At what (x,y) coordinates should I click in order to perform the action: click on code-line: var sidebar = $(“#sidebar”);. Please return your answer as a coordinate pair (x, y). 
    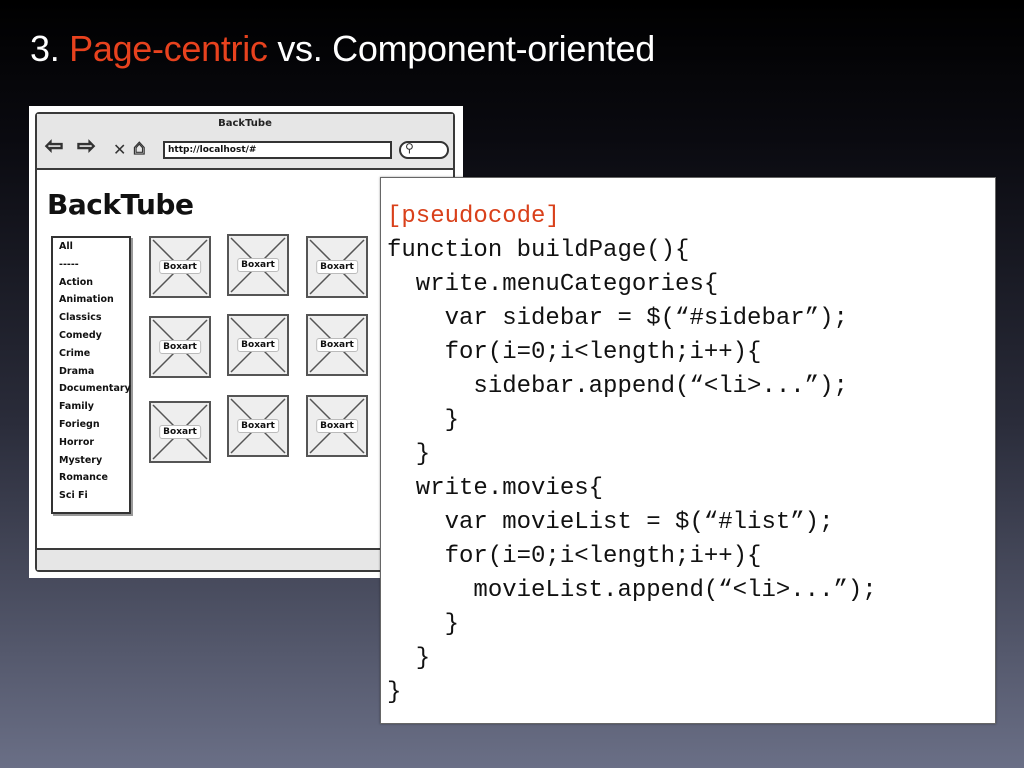
    Looking at the image, I should click on (617, 318).